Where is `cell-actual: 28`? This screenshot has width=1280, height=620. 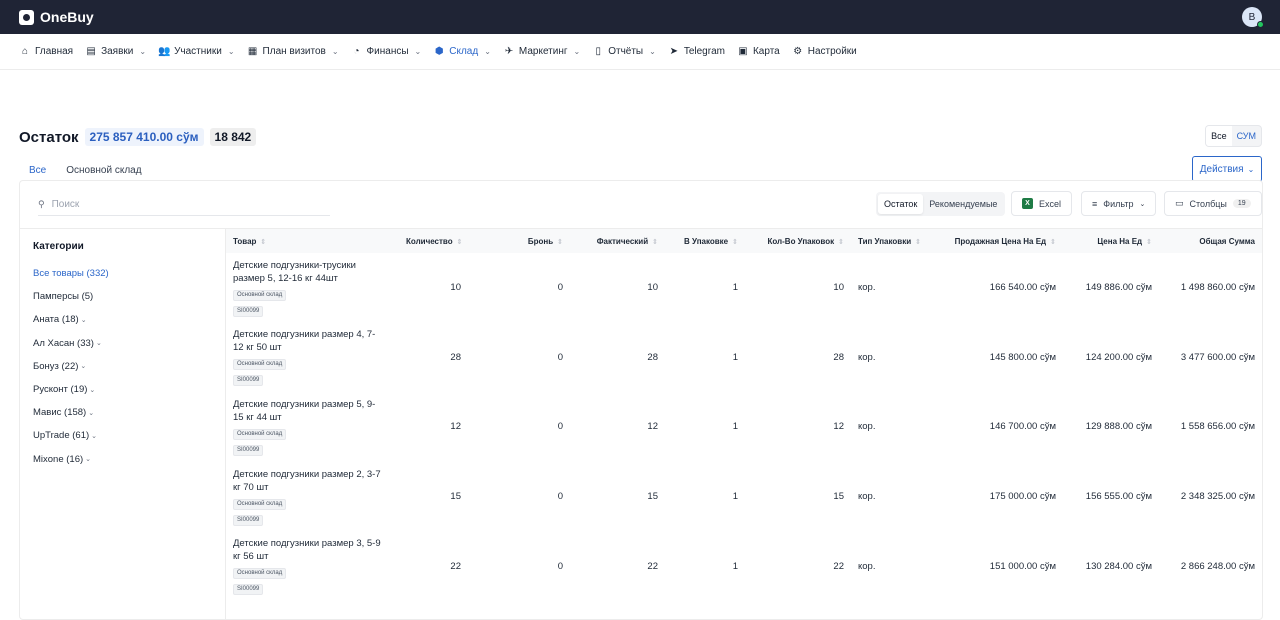
cell-actual: 28 is located at coordinates (652, 357).